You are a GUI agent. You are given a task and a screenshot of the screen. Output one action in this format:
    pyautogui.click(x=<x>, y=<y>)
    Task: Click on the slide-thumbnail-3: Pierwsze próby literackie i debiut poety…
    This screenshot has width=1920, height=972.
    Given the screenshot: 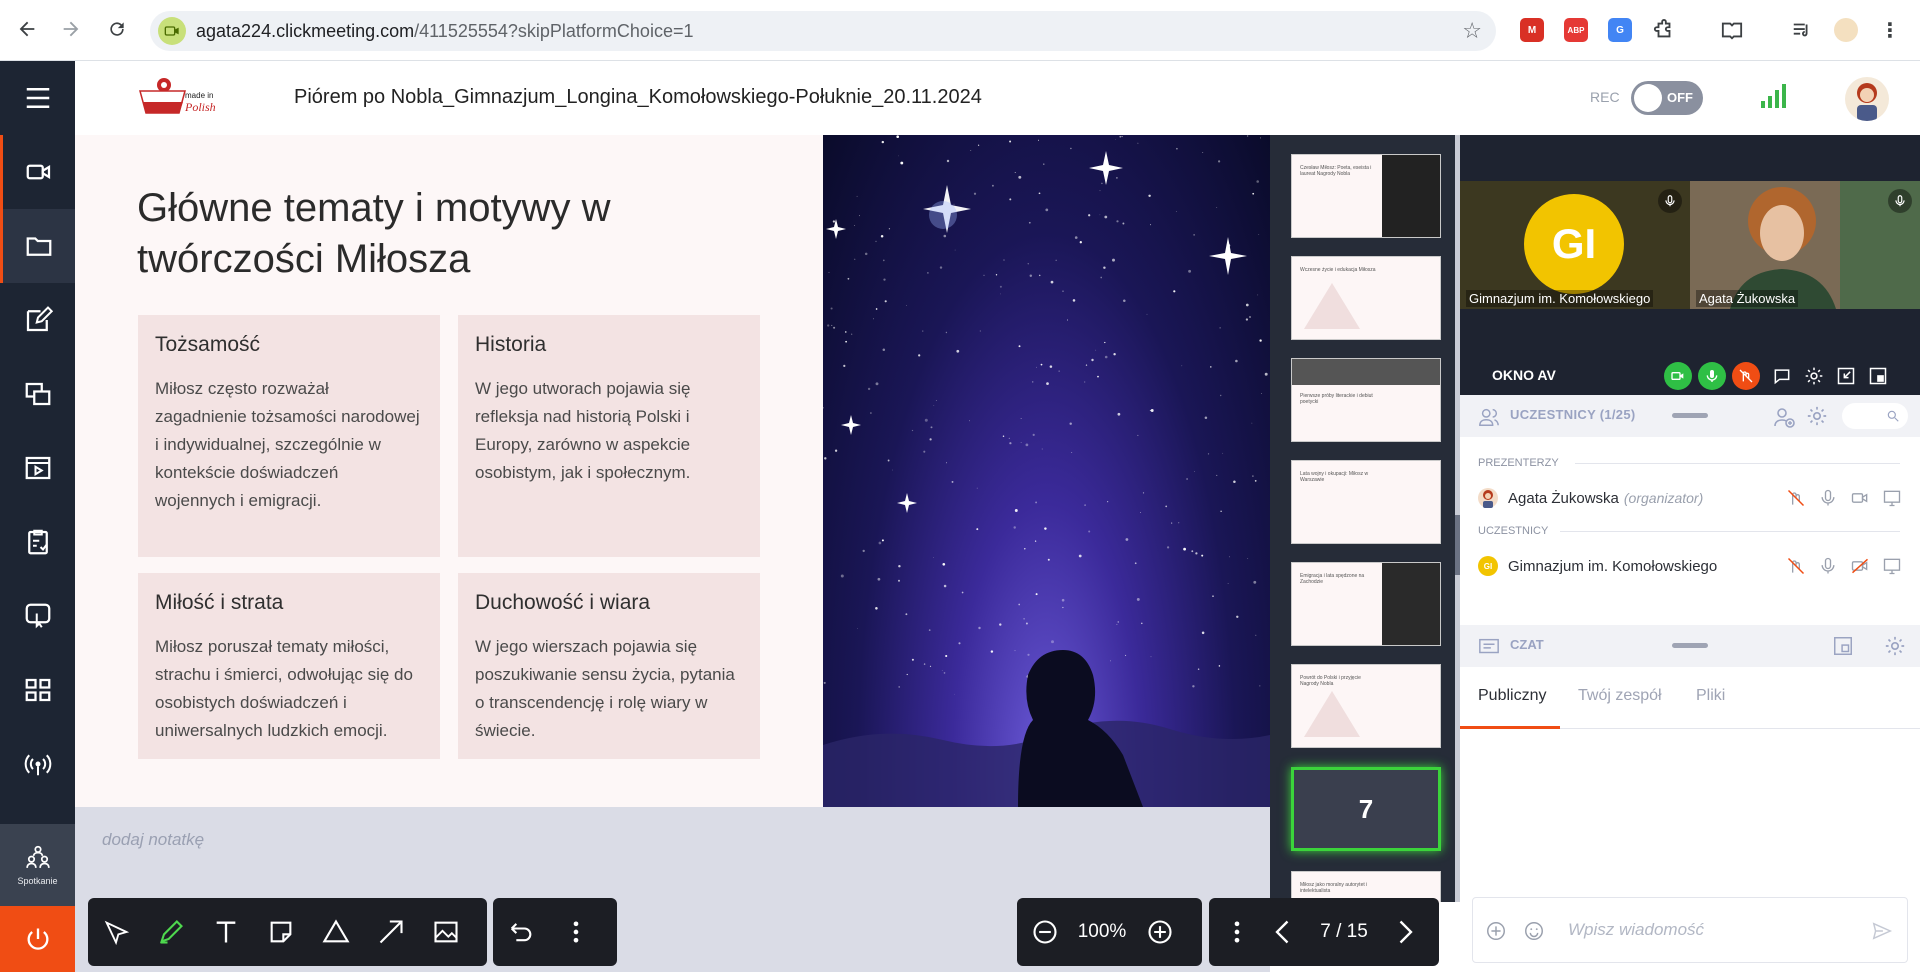 What is the action you would take?
    pyautogui.click(x=1366, y=400)
    